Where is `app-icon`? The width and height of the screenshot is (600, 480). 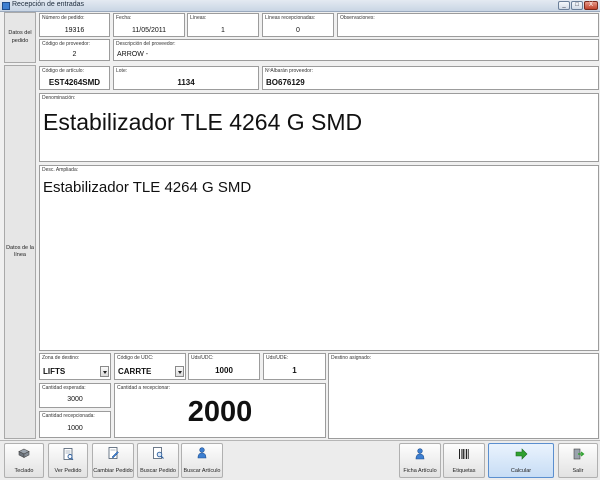 app-icon is located at coordinates (6, 6).